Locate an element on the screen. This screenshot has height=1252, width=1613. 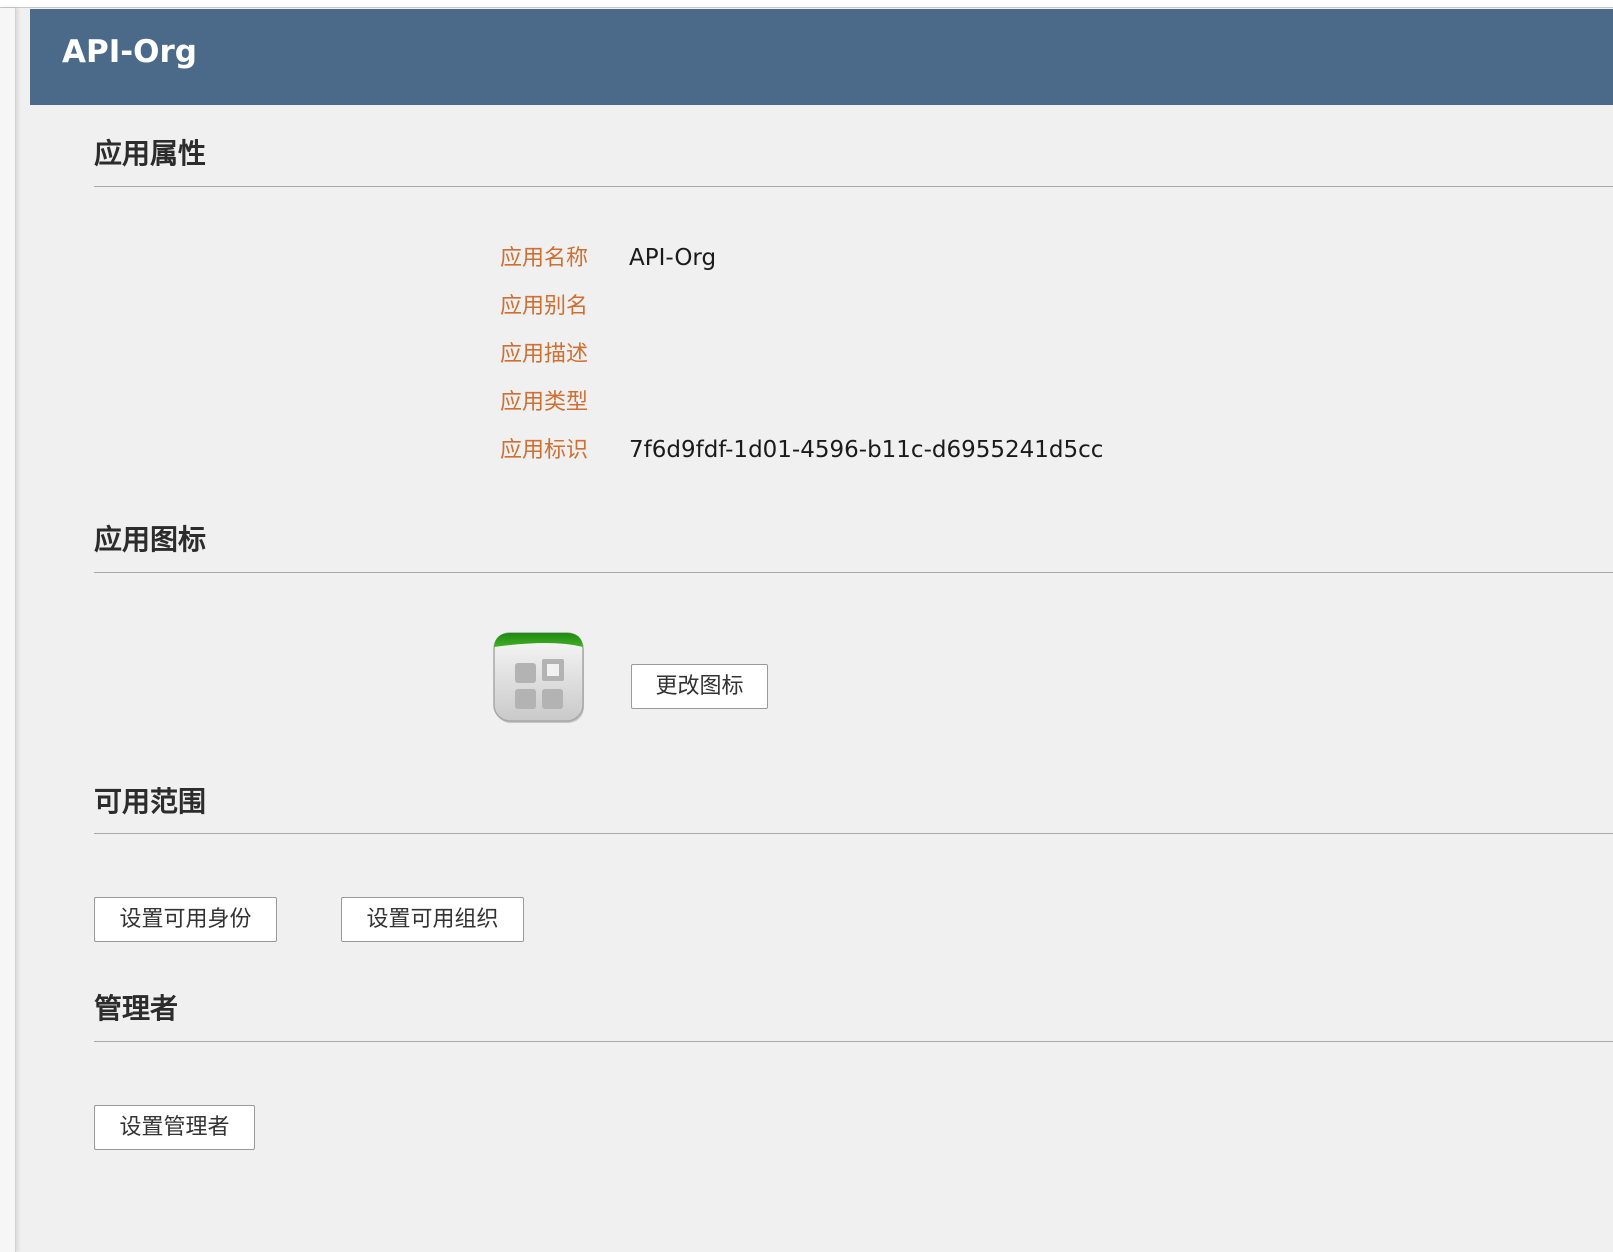
set-available-identity-button: 设置可用身份 is located at coordinates (185, 919).